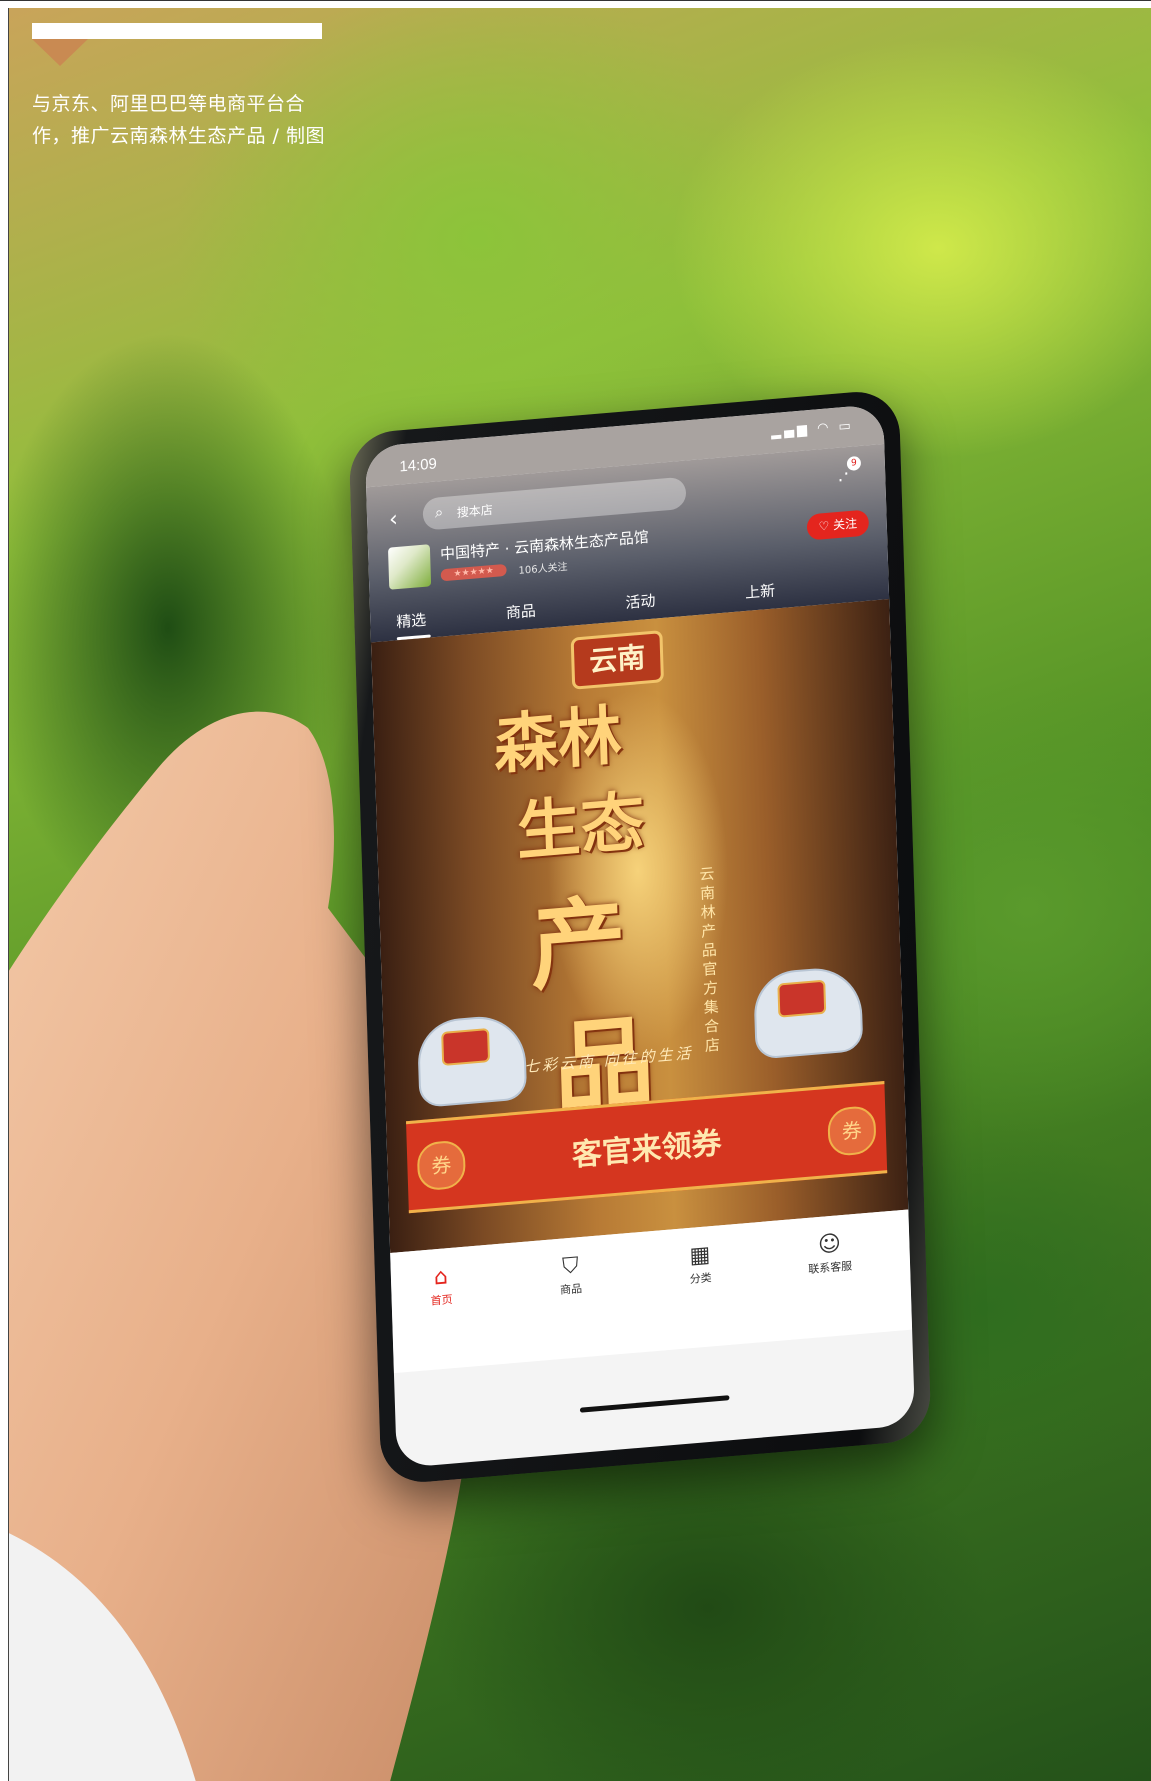 This screenshot has width=1151, height=1781. Describe the element at coordinates (543, 569) in the screenshot. I see `store-followers: 106人关注` at that location.